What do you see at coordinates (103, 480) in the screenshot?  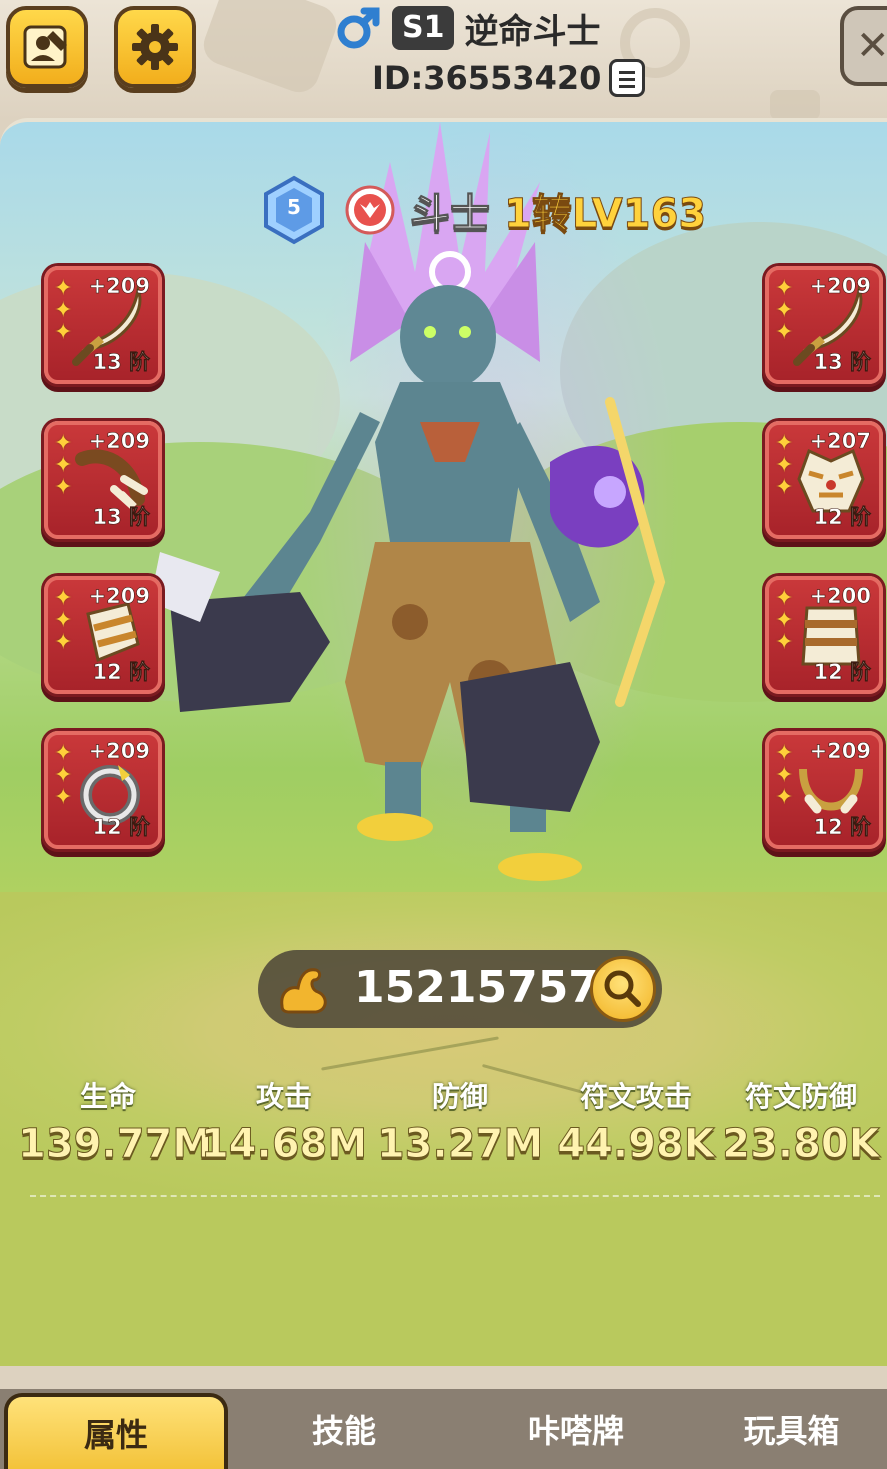 I see `equipment-slot-claw: ✦ ✦ ✦ +209 13 阶` at bounding box center [103, 480].